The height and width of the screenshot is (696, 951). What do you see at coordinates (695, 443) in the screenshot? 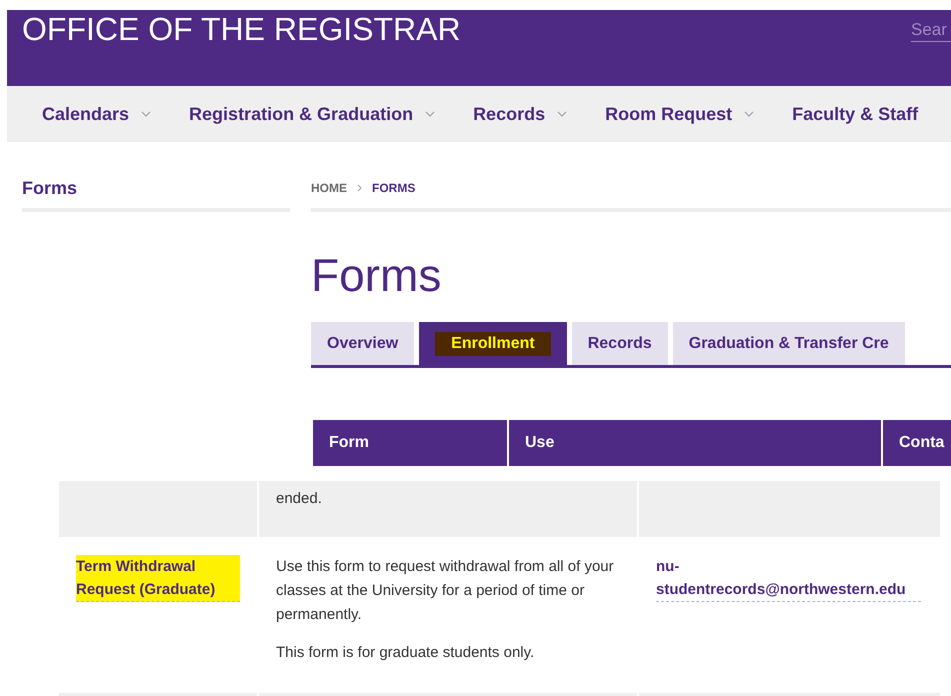
I see `column-header: Use` at bounding box center [695, 443].